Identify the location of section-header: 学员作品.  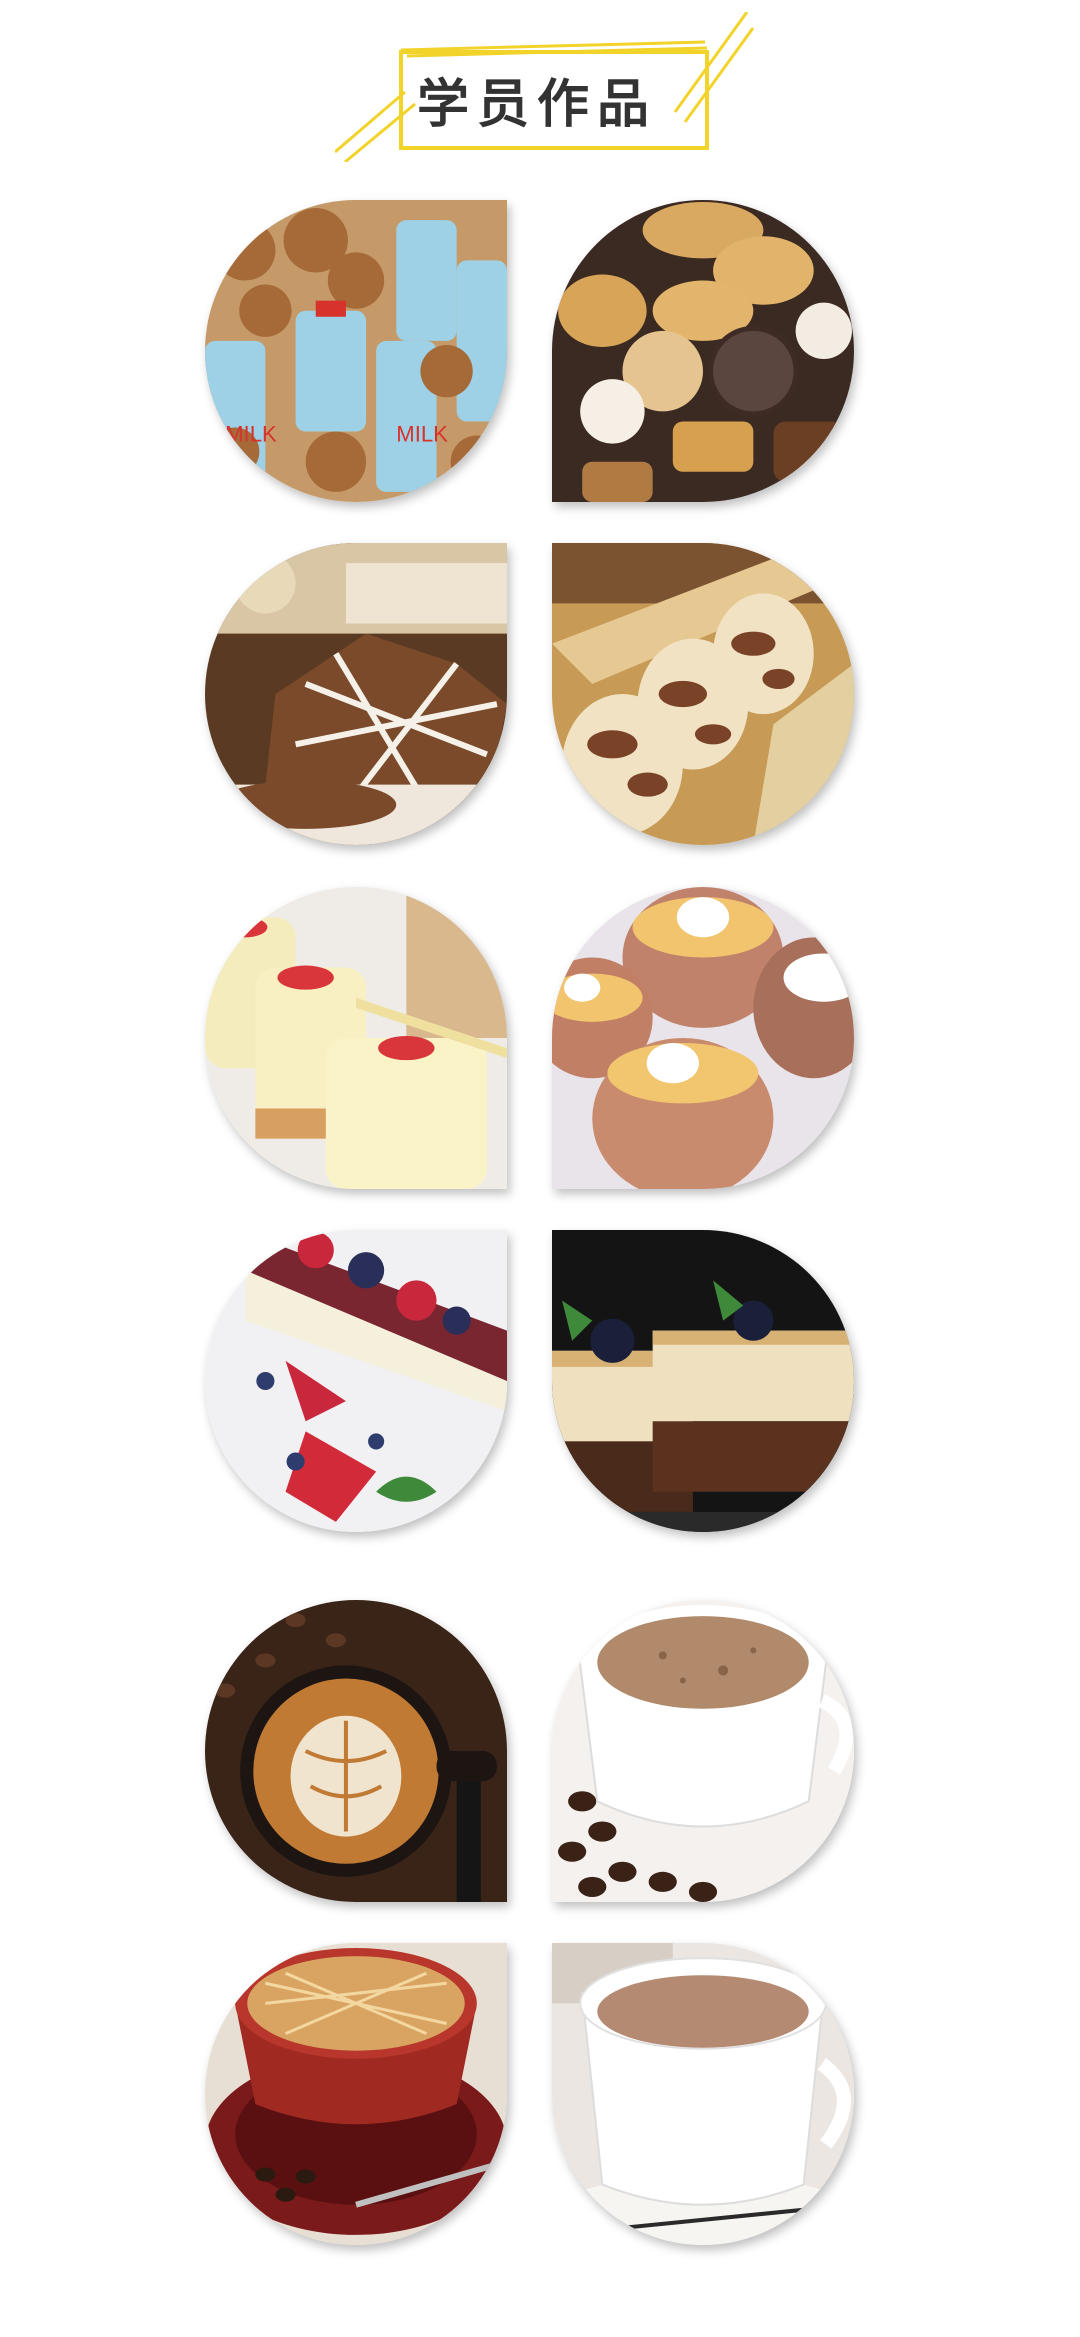
(545, 87).